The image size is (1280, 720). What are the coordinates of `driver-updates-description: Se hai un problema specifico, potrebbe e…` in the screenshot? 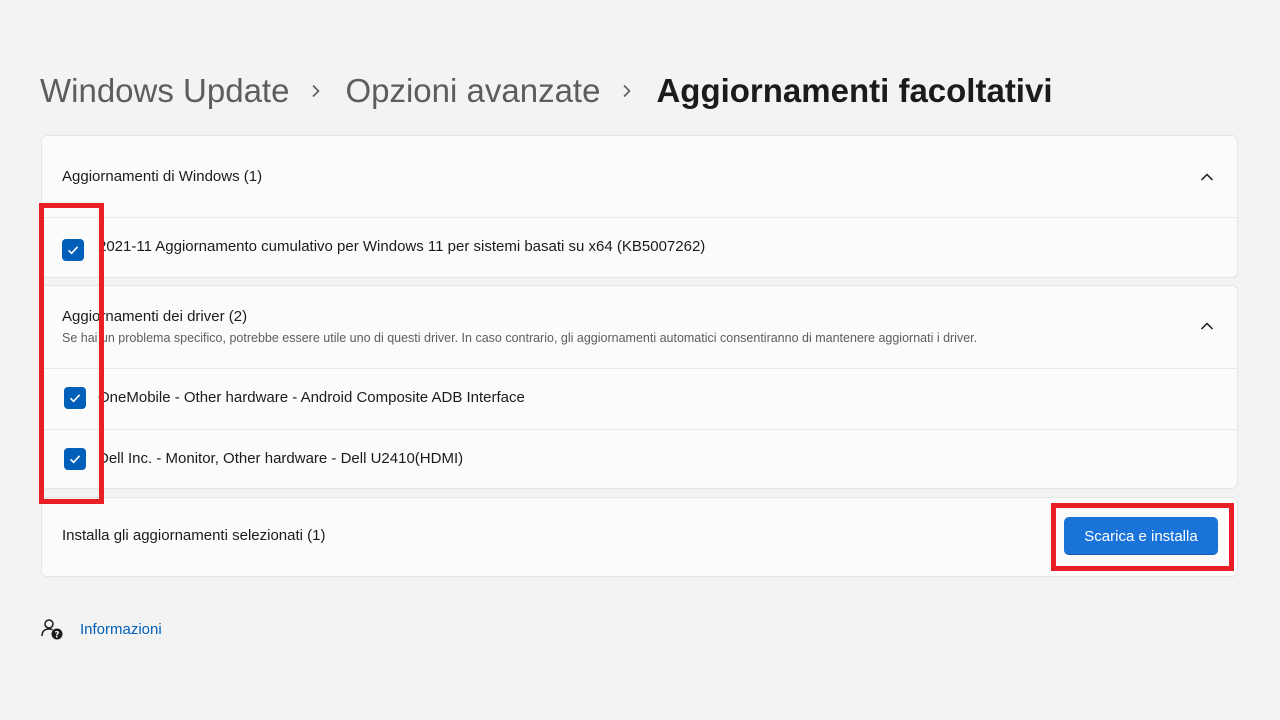 It's located at (520, 338).